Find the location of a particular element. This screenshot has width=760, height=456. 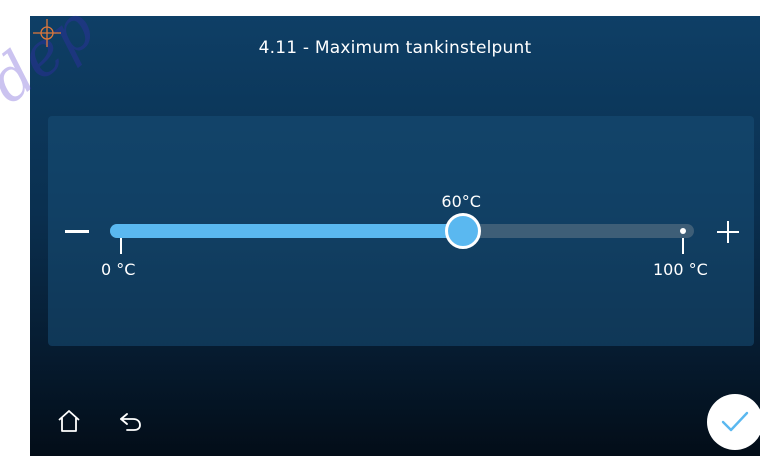

slider-thumb is located at coordinates (463, 231).